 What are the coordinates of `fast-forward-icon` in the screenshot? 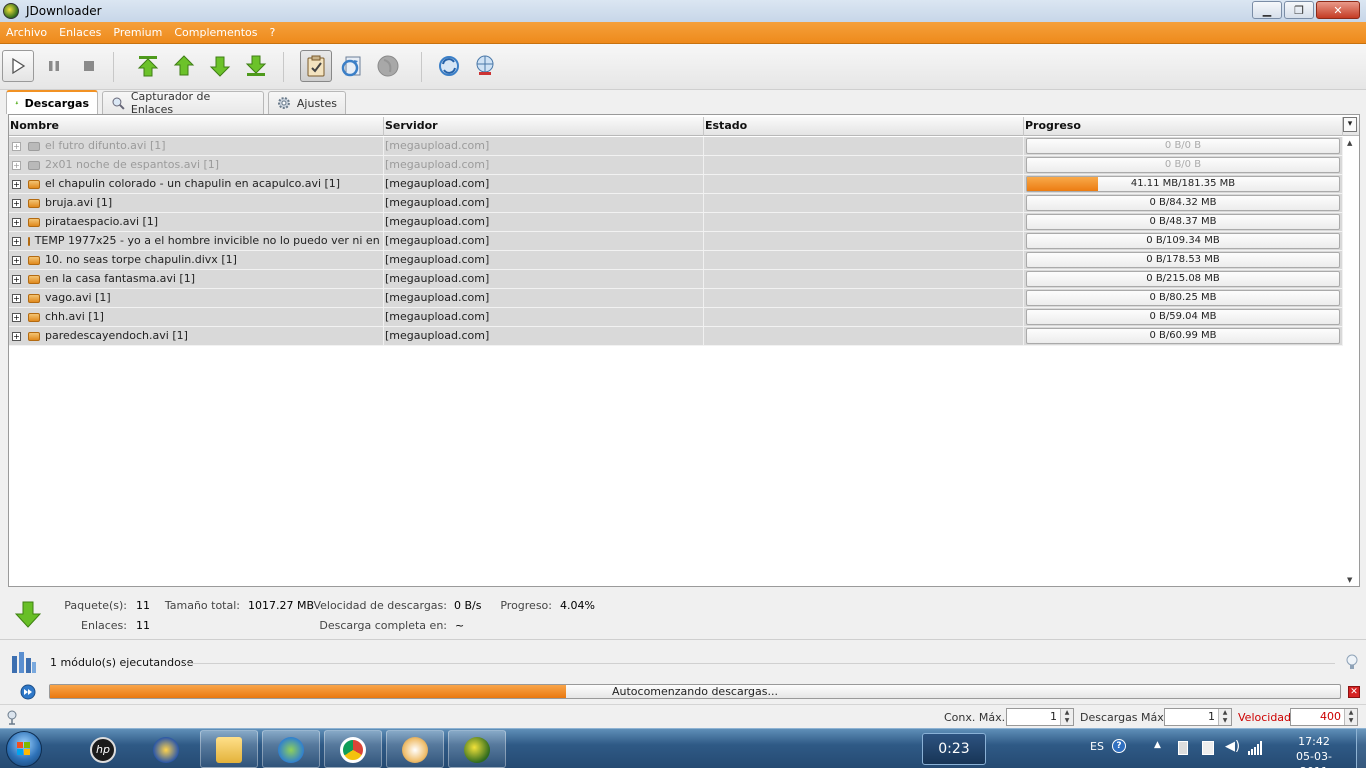 It's located at (28, 692).